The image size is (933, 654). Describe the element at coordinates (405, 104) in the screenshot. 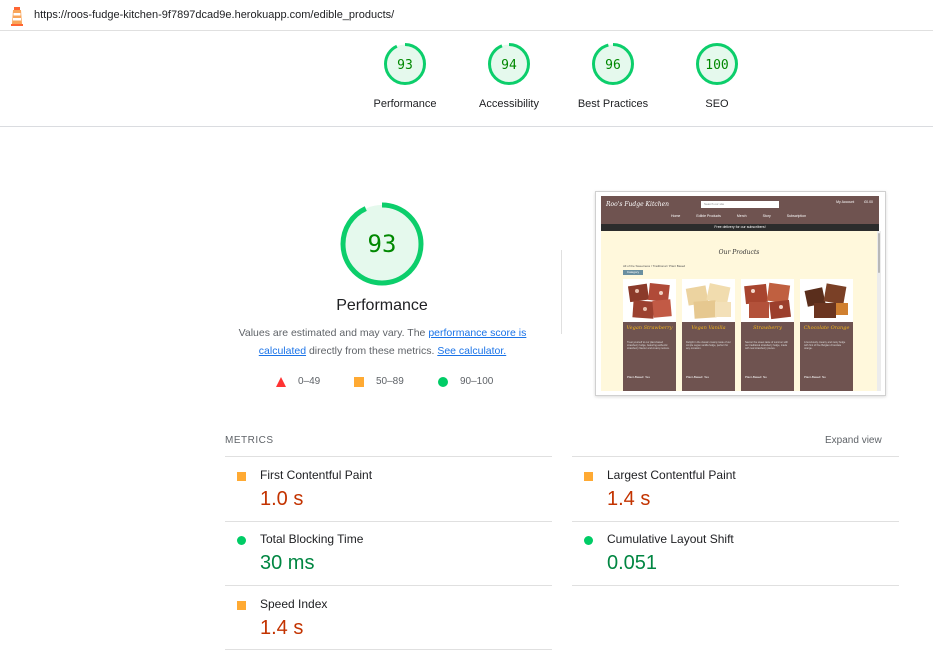

I see `gauge-label: Performance` at that location.